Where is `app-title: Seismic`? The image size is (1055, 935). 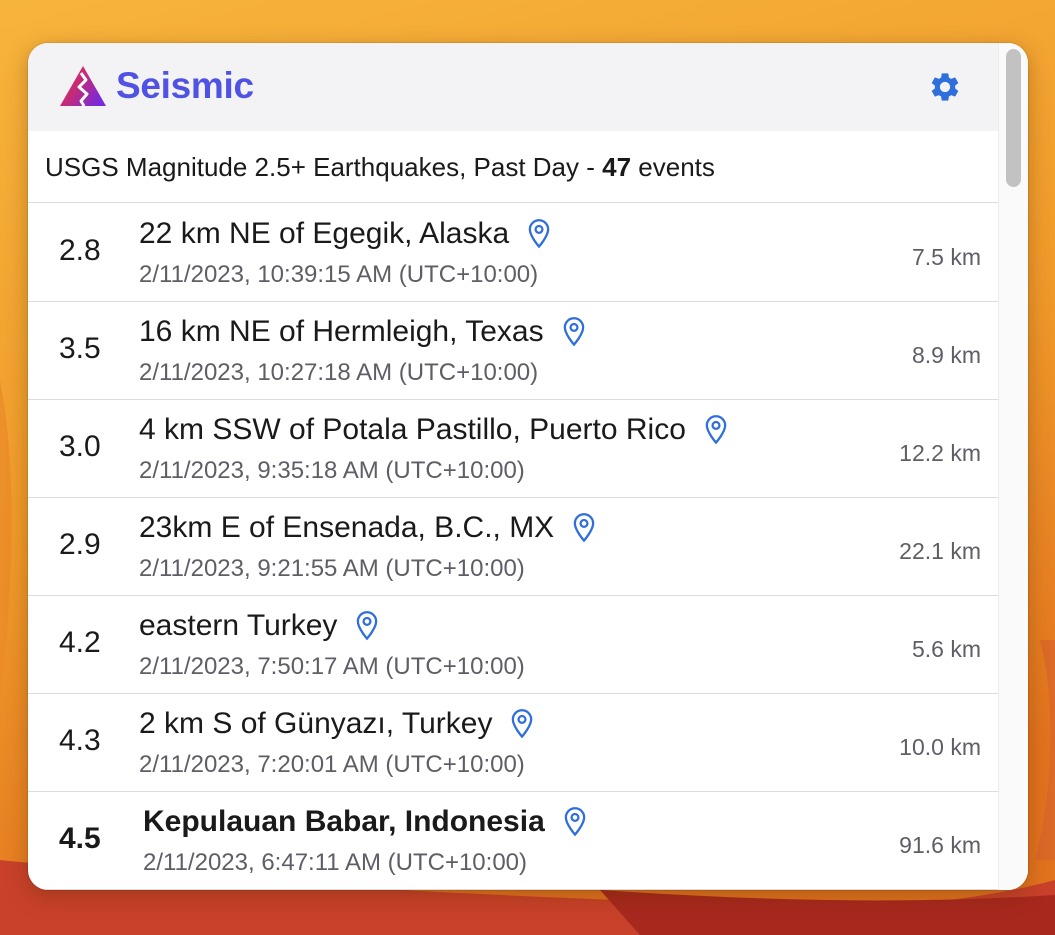
app-title: Seismic is located at coordinates (185, 85).